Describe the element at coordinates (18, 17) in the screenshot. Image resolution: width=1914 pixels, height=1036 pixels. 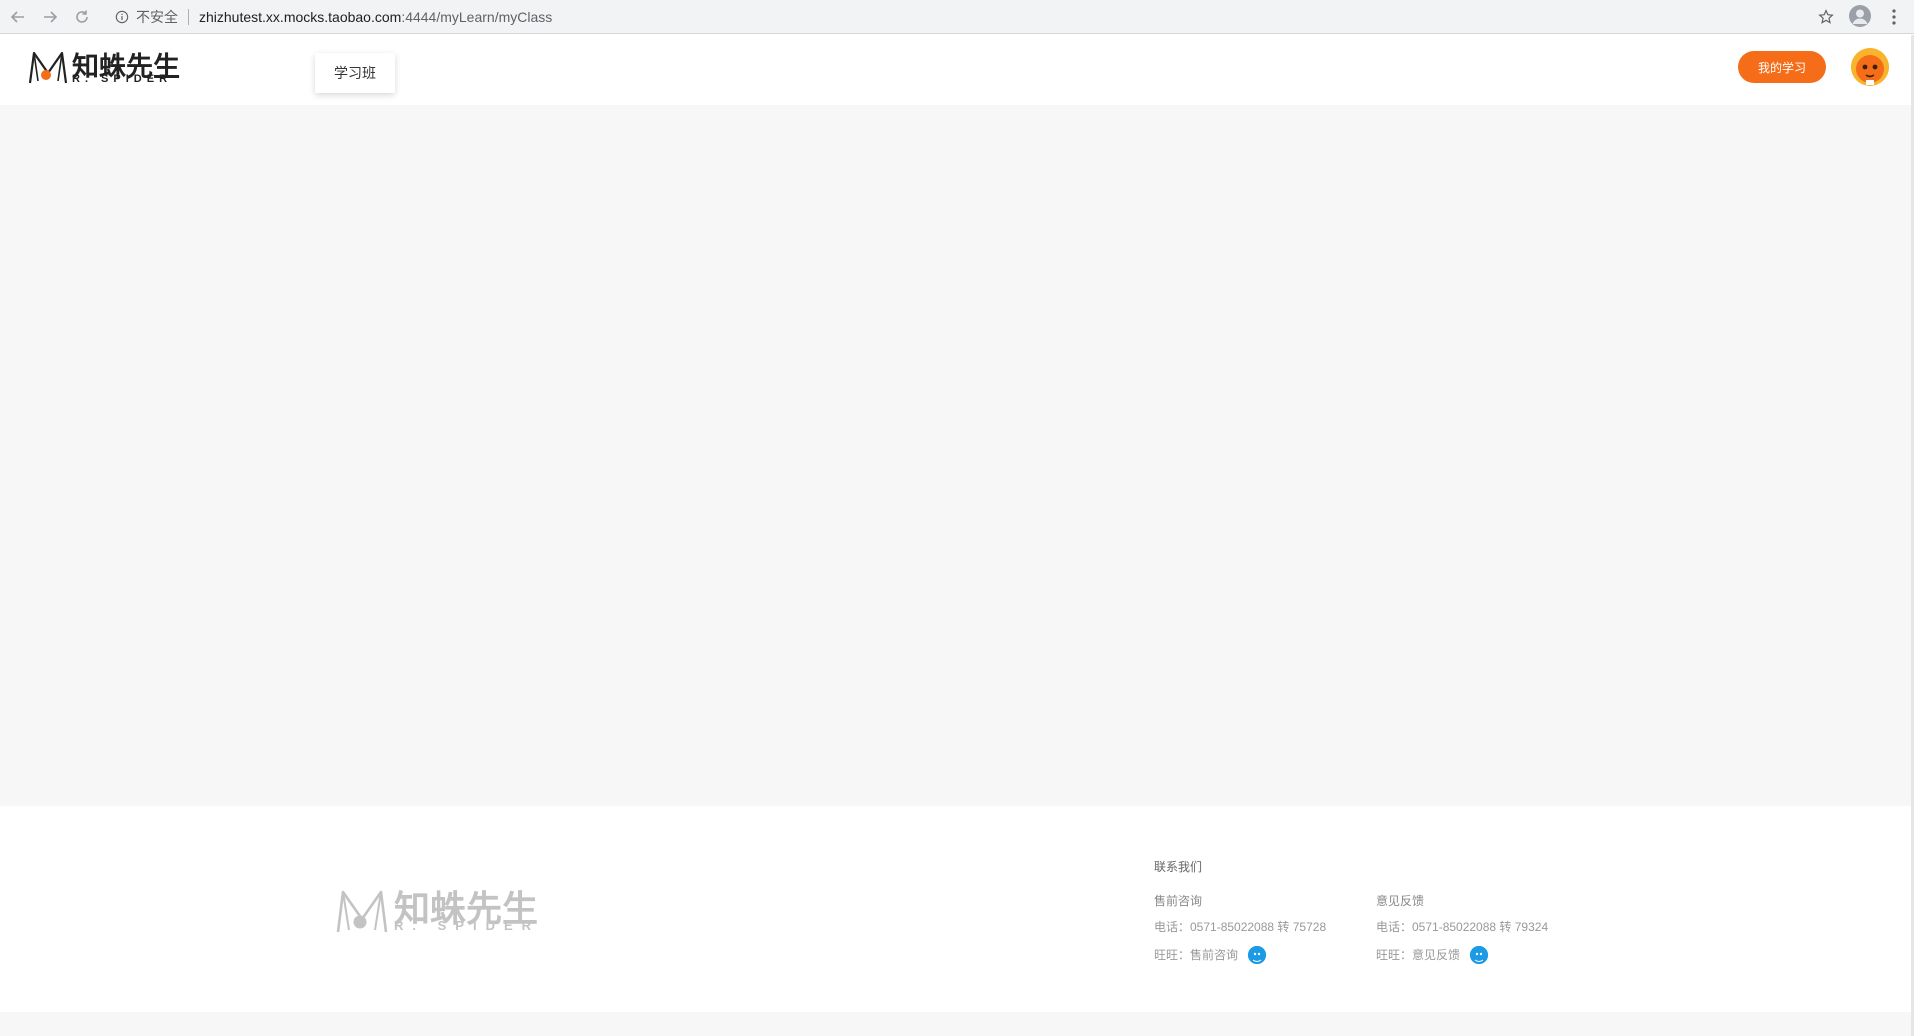
I see `back-icon` at that location.